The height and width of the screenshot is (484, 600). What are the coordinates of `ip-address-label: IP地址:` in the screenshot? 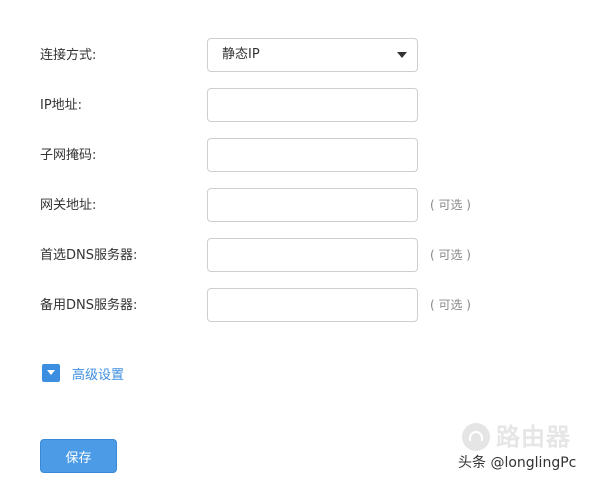 It's located at (61, 105).